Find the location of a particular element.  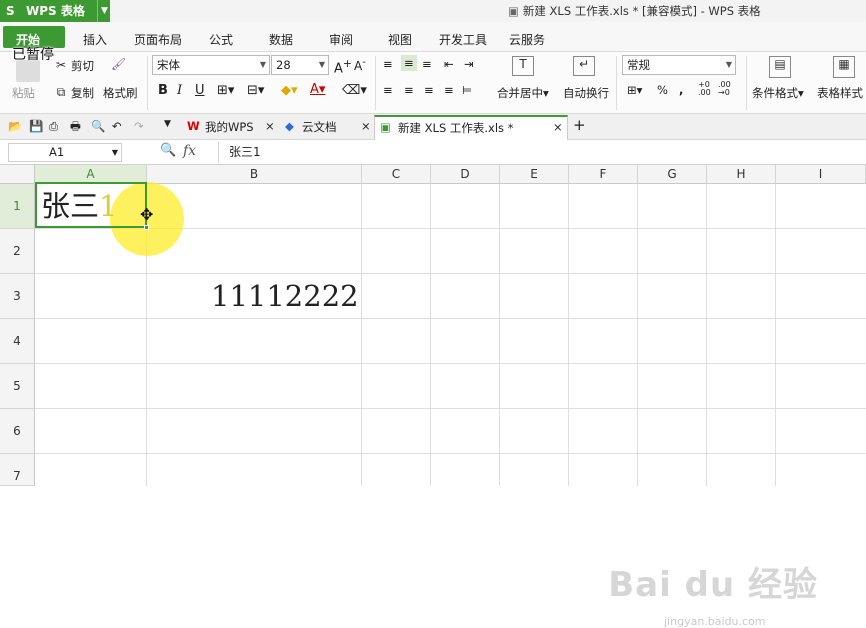

app-menu-button: S WPS 表格 ▼ is located at coordinates (55, 11).